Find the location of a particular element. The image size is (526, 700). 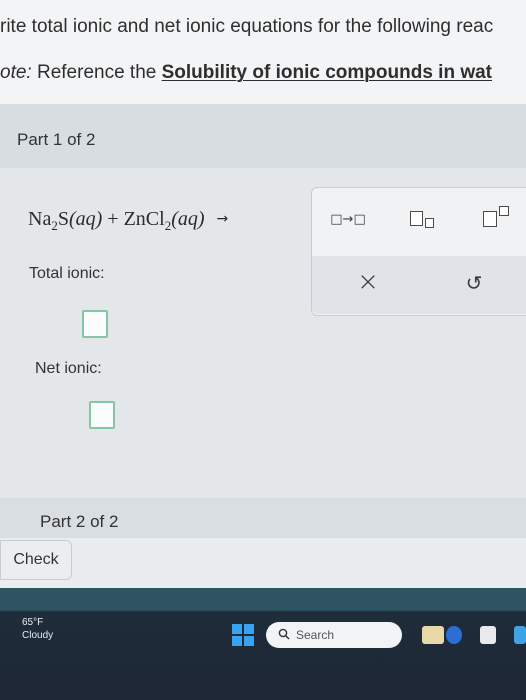

note-label: ote: is located at coordinates (16, 72).